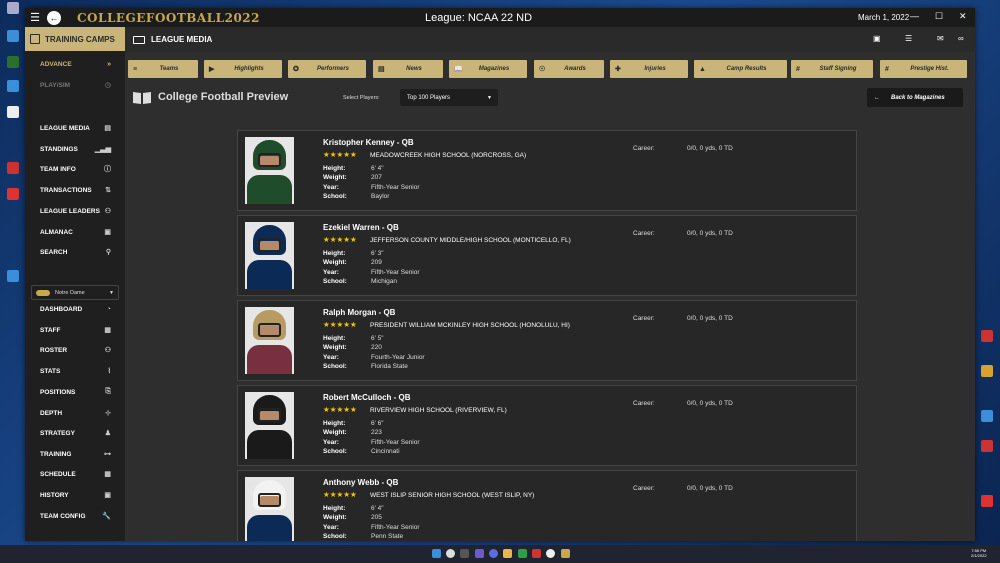  What do you see at coordinates (106, 516) in the screenshot?
I see `wrench-icon: 🔧` at bounding box center [106, 516].